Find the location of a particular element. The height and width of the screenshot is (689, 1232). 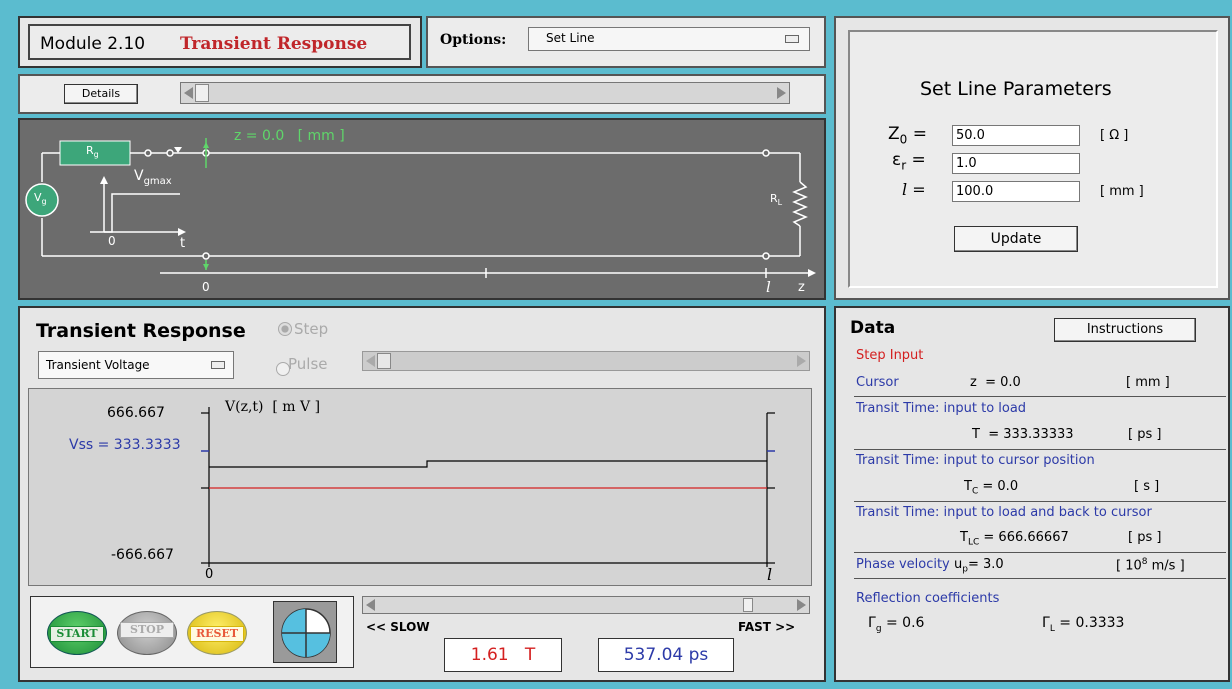

details-button: Details is located at coordinates (101, 94).